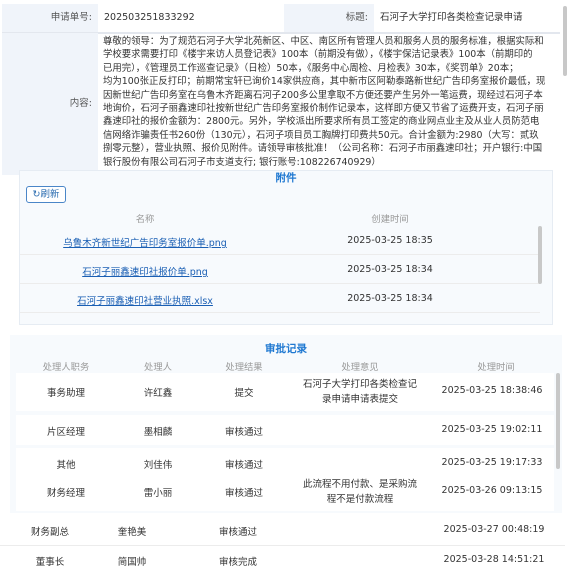  What do you see at coordinates (145, 219) in the screenshot?
I see `col-name-header: 名称` at bounding box center [145, 219].